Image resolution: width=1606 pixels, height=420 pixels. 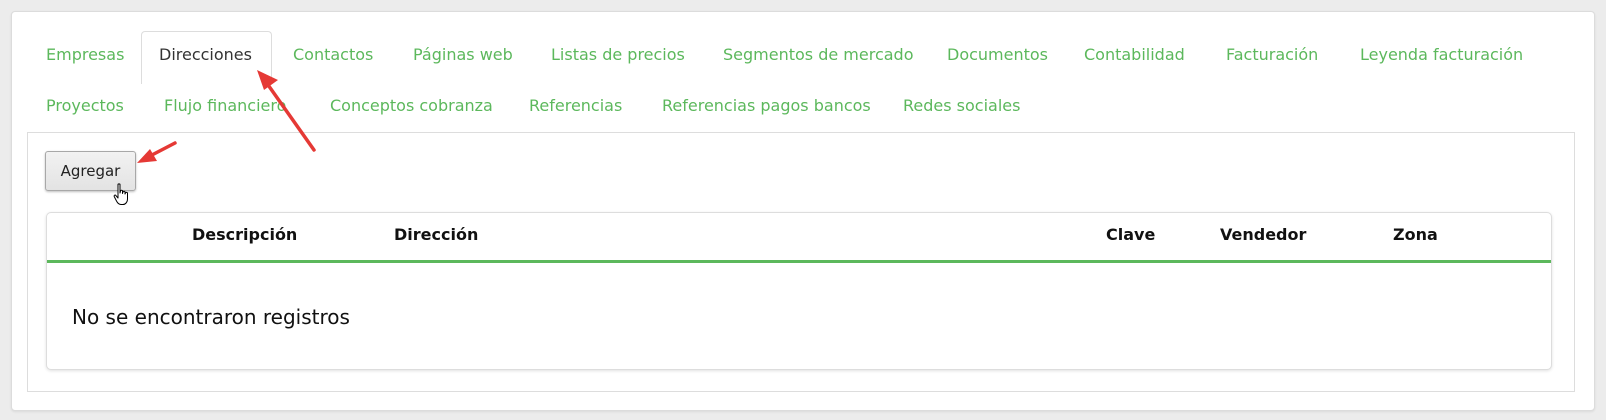 What do you see at coordinates (244, 235) in the screenshot?
I see `column-header-descripcion: Descripción` at bounding box center [244, 235].